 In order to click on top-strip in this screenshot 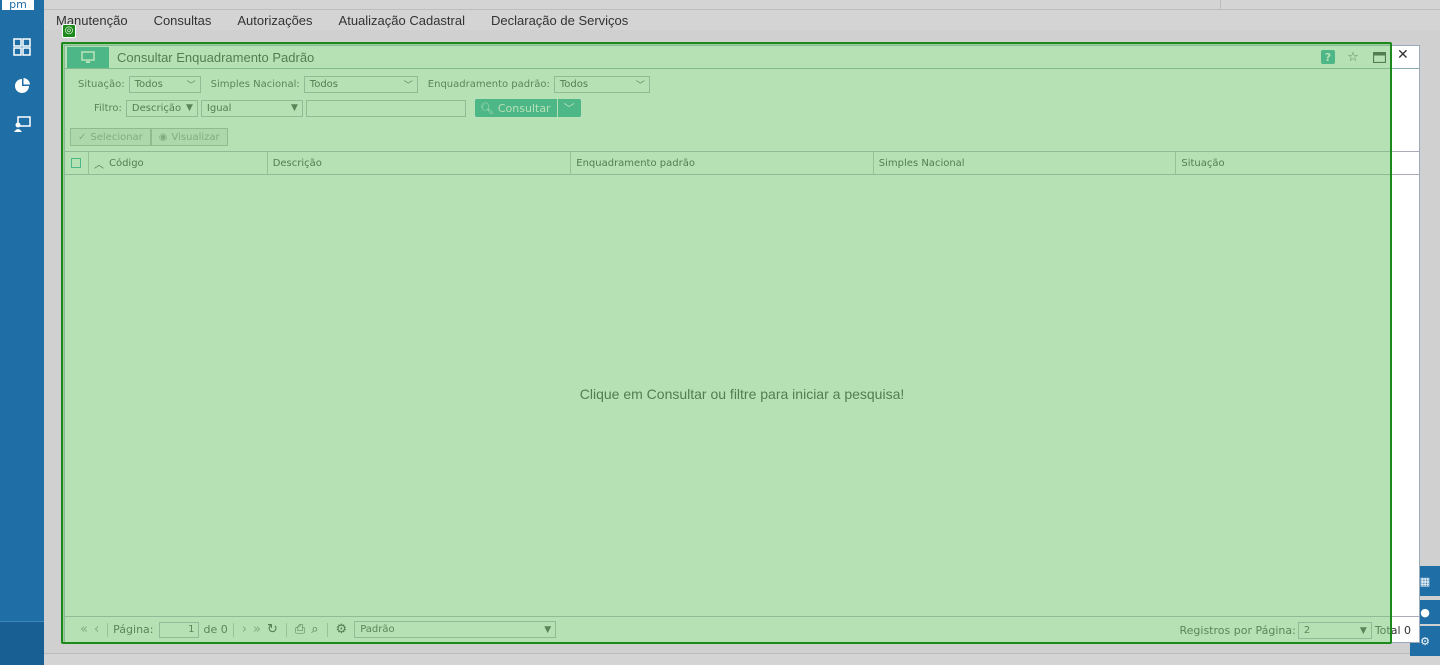, I will do `click(742, 5)`.